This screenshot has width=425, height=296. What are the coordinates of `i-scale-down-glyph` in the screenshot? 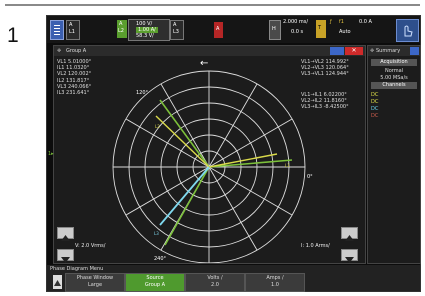 It's located at (349, 260).